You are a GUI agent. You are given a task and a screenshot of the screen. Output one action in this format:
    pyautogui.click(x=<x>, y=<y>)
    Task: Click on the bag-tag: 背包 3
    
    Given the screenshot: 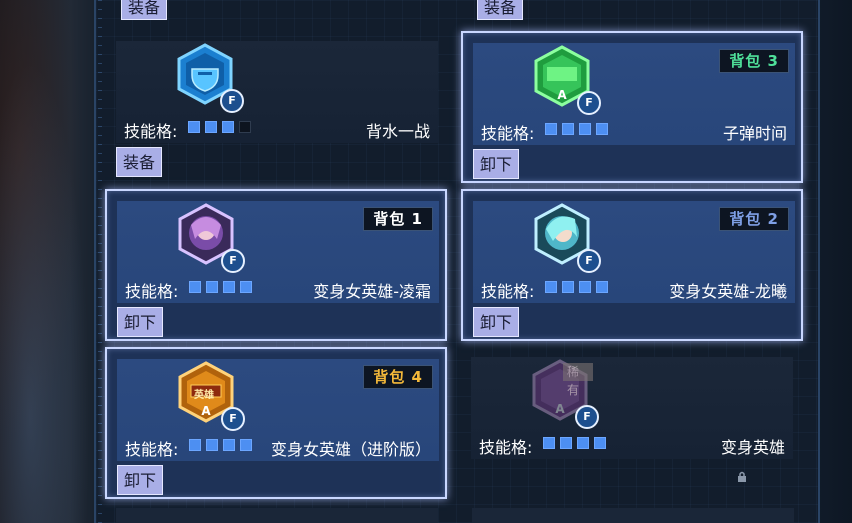 What is the action you would take?
    pyautogui.click(x=754, y=61)
    